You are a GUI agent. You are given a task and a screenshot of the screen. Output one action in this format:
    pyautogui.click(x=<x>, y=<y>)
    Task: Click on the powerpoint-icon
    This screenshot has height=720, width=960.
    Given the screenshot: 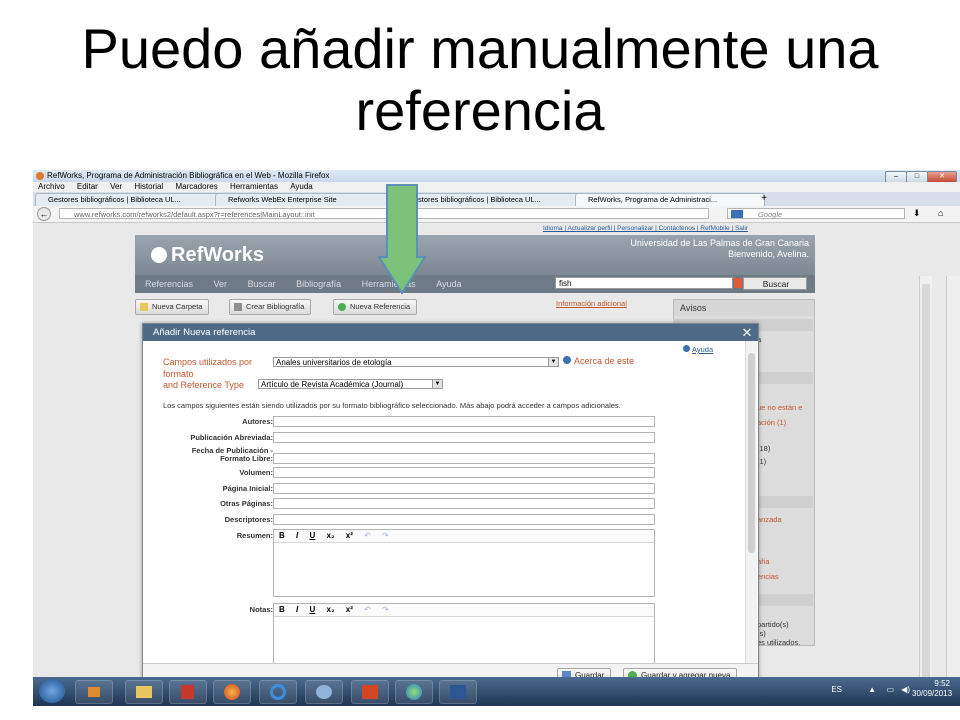 What is the action you would take?
    pyautogui.click(x=370, y=692)
    